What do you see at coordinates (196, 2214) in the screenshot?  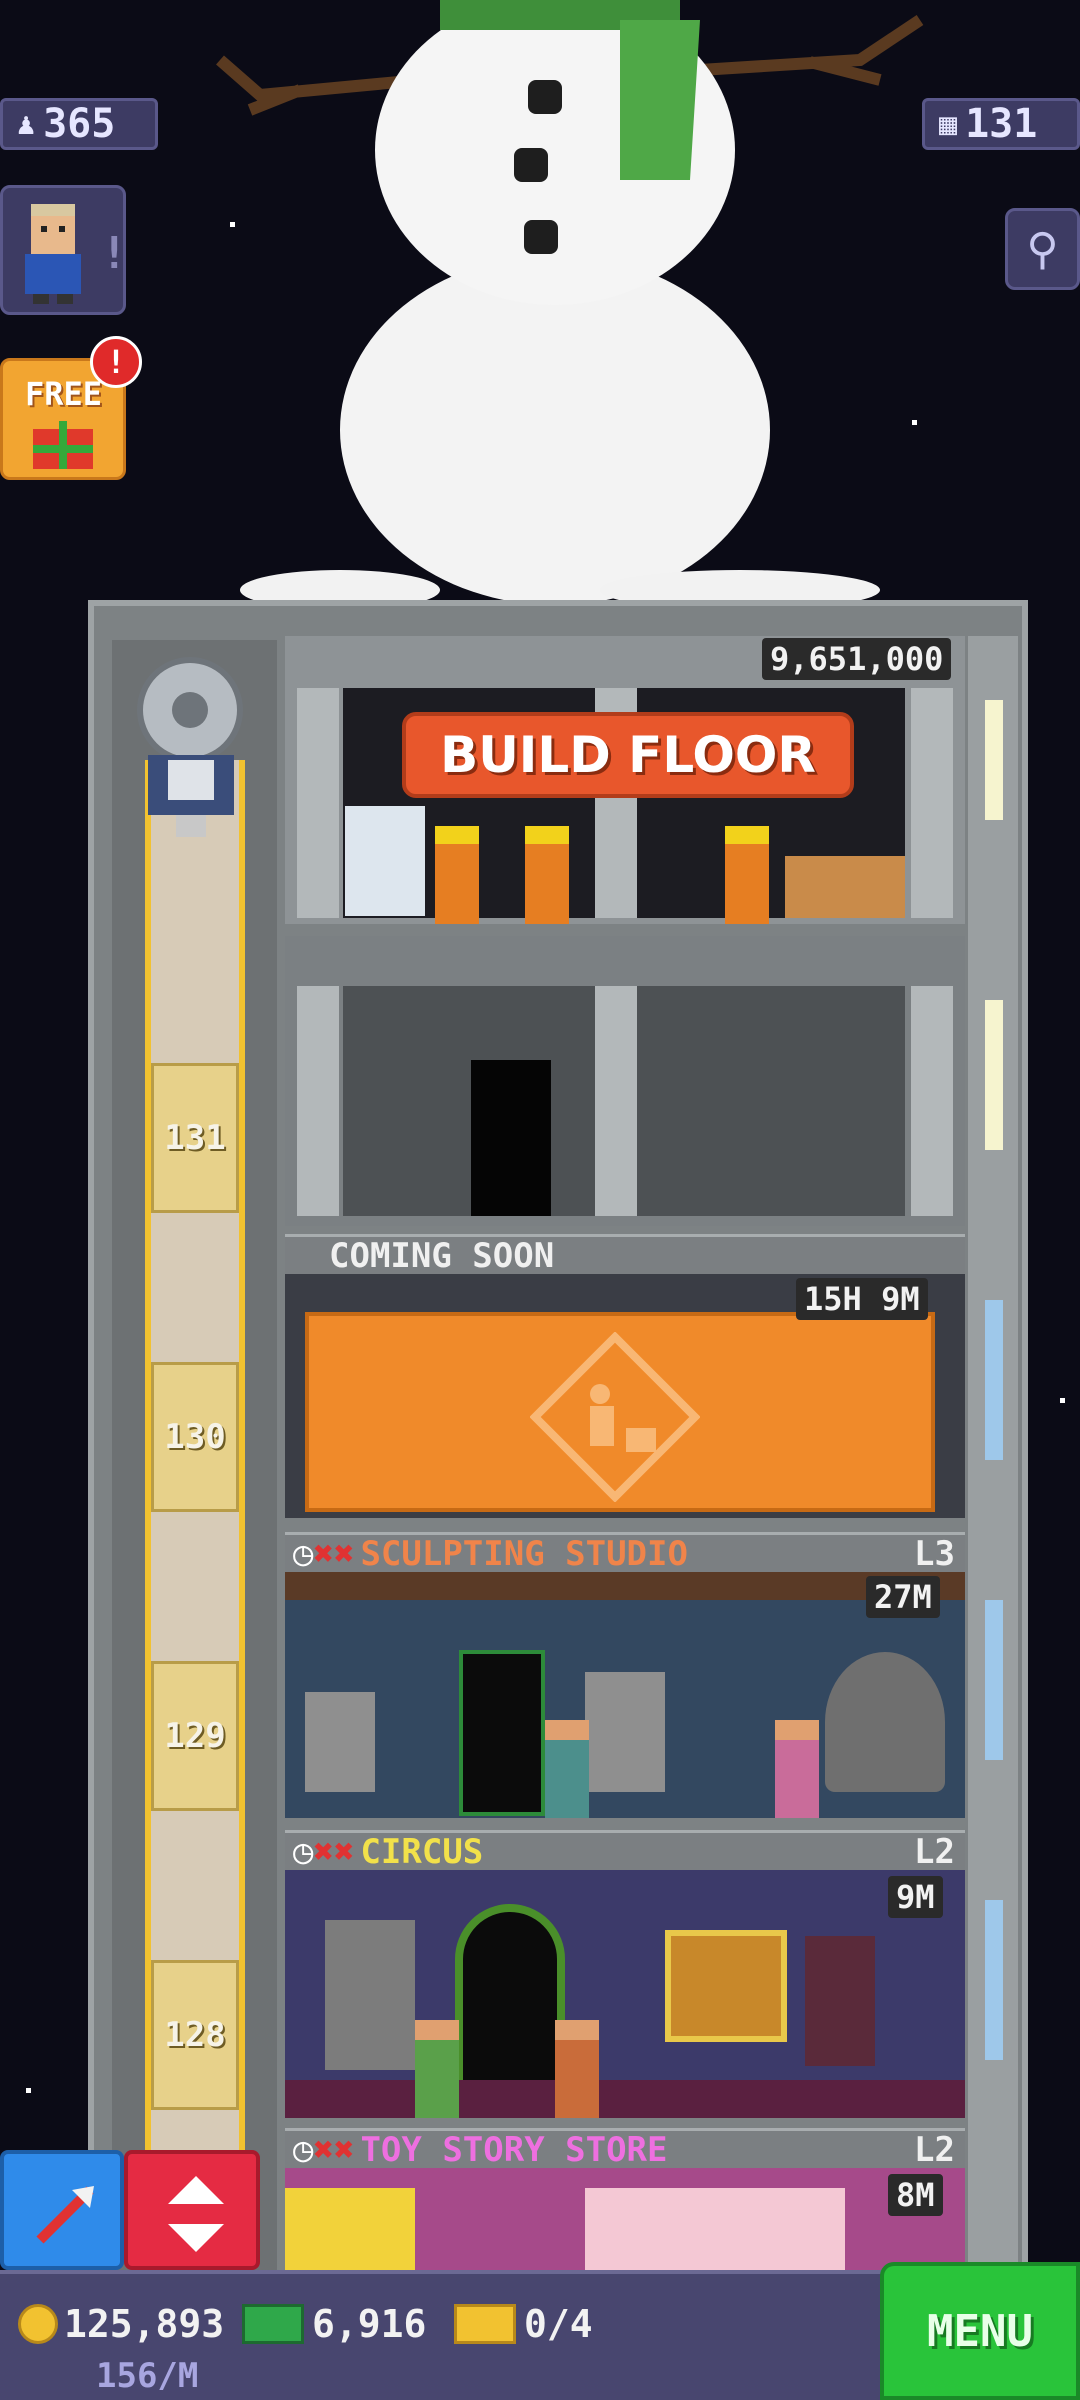 I see `up-down-icon` at bounding box center [196, 2214].